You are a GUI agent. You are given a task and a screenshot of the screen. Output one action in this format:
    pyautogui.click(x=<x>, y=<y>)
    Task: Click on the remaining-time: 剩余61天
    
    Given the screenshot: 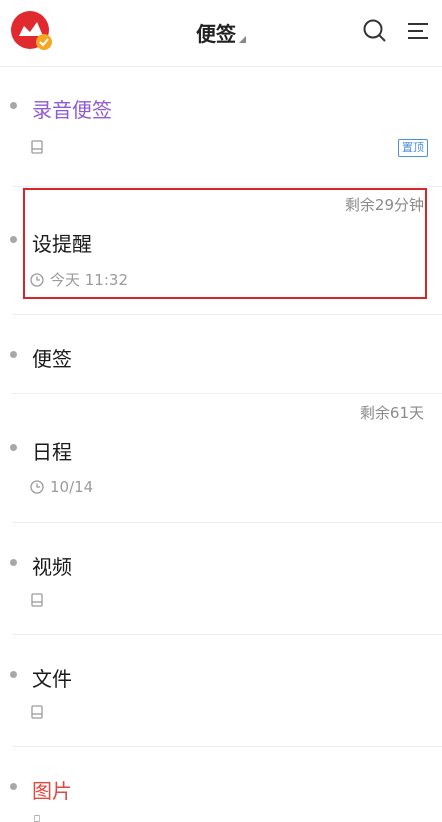 What is the action you would take?
    pyautogui.click(x=391, y=413)
    